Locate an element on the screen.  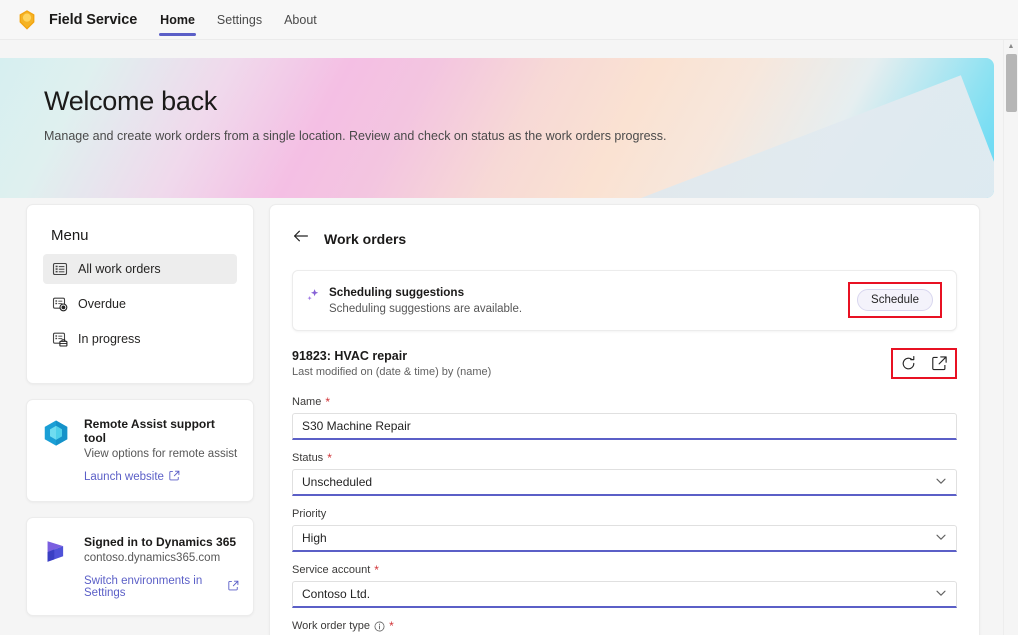
suggestion-subtitle: Scheduling suggestions are available. is located at coordinates (426, 308).